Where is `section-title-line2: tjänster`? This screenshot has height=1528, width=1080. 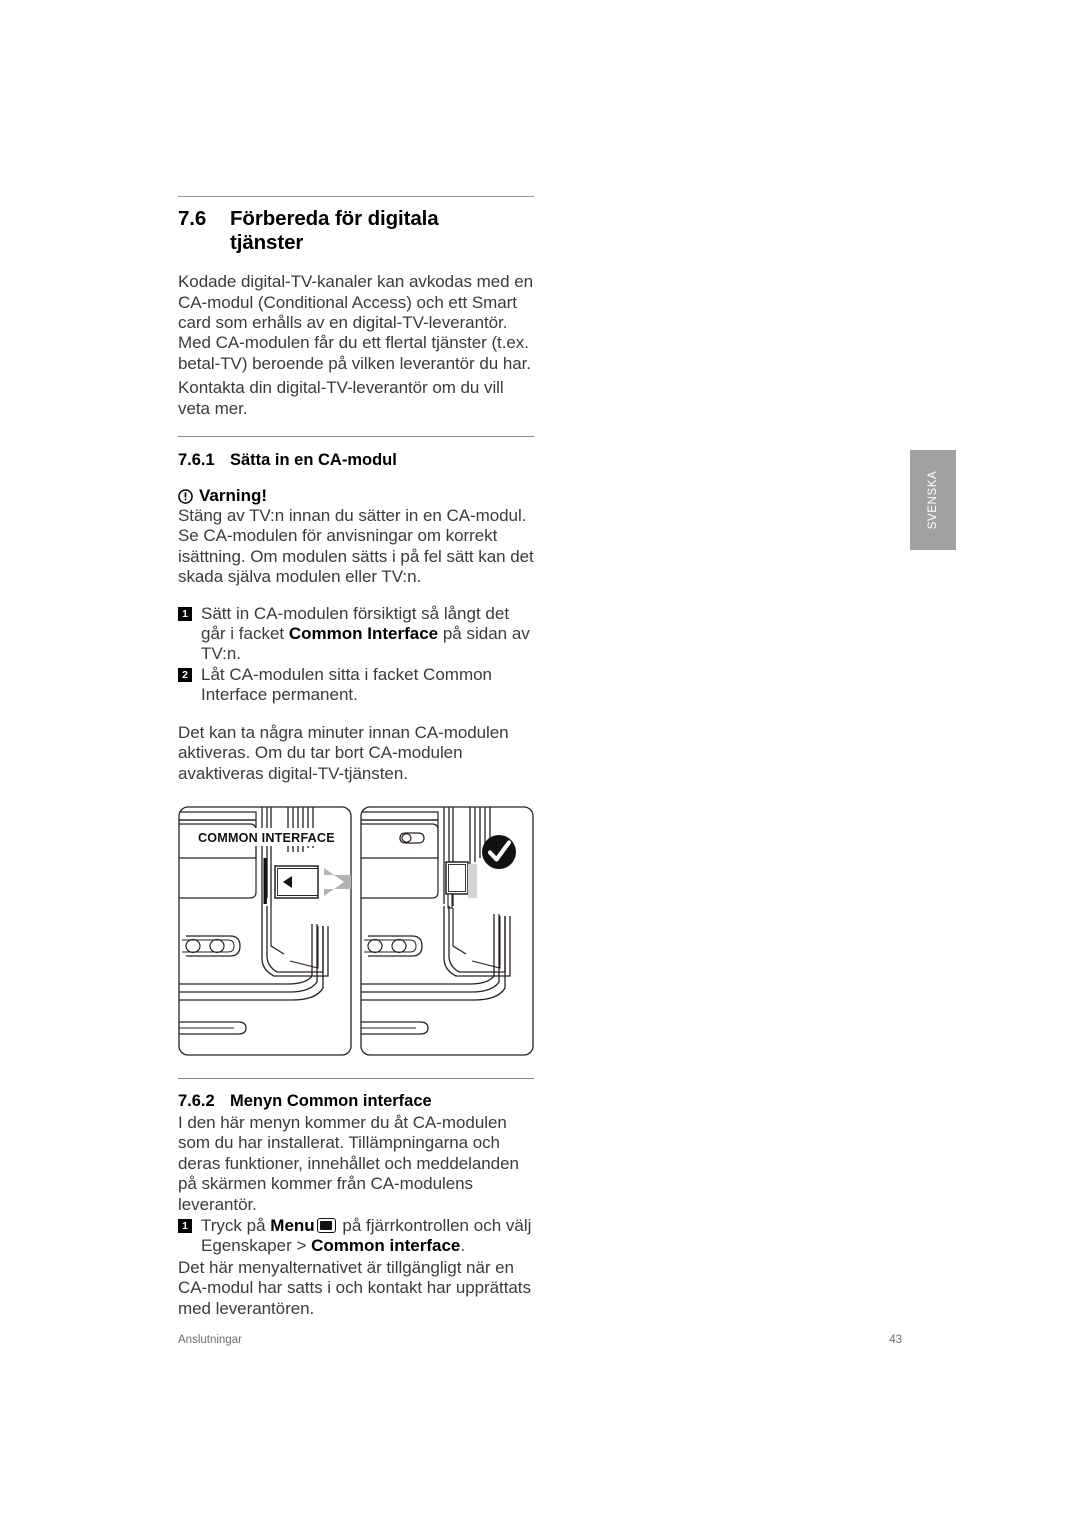
section-title-line2: tjänster is located at coordinates (267, 243).